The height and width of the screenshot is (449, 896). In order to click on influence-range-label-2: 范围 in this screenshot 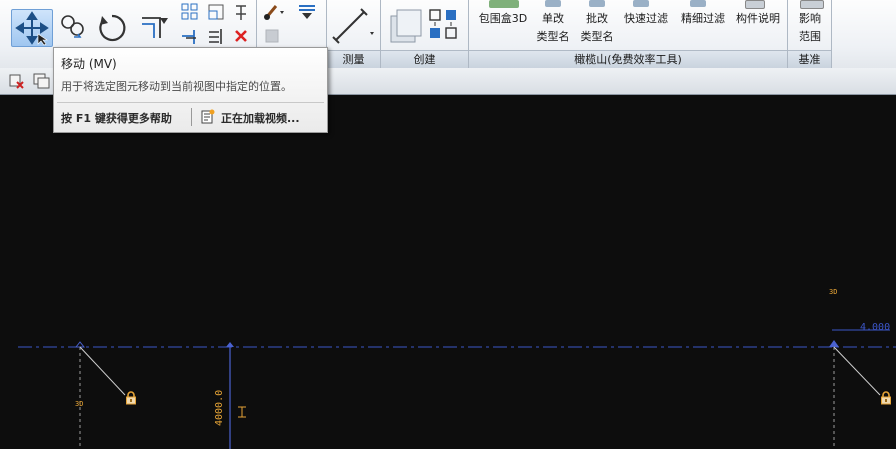, I will do `click(810, 36)`.